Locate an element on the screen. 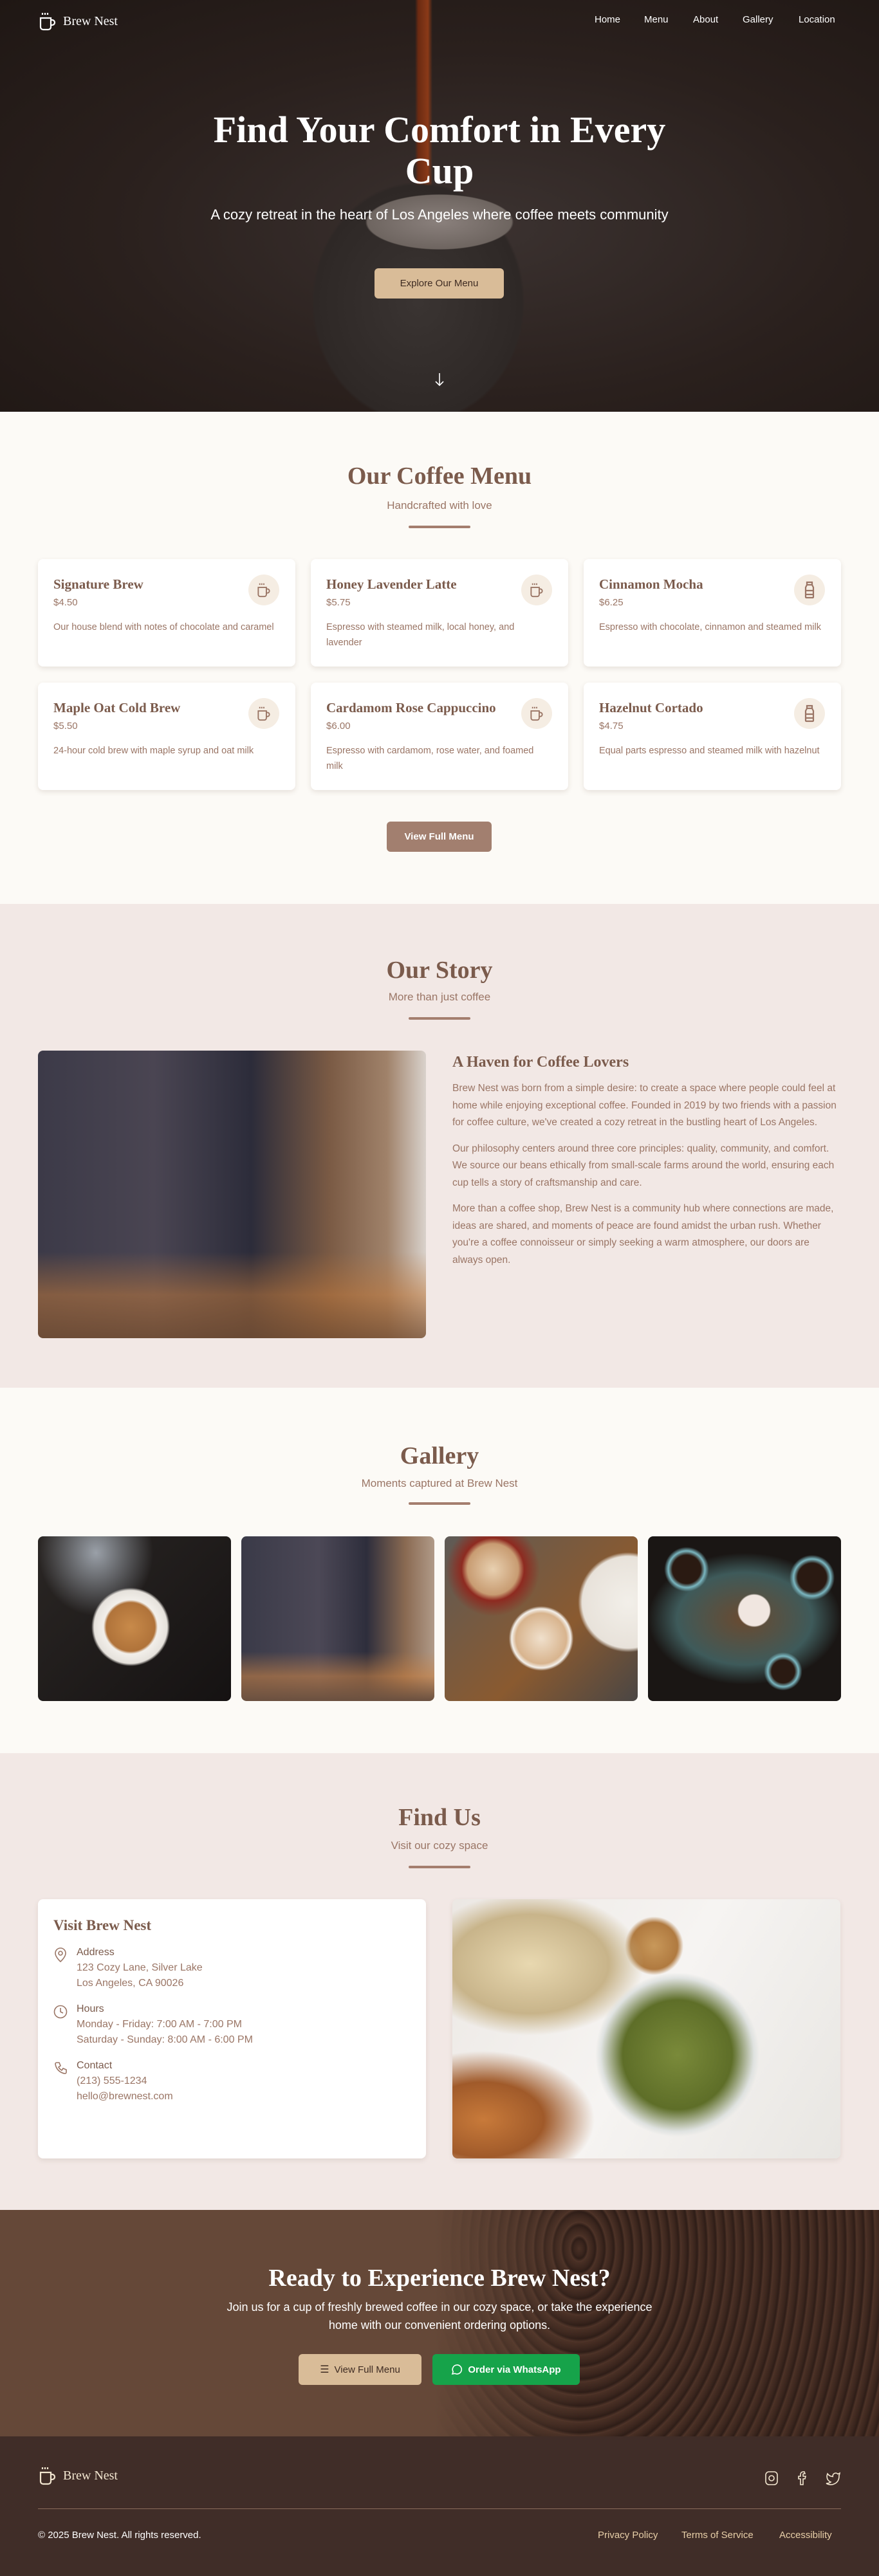  address-line: Los Angeles, CA 90026 is located at coordinates (130, 1983).